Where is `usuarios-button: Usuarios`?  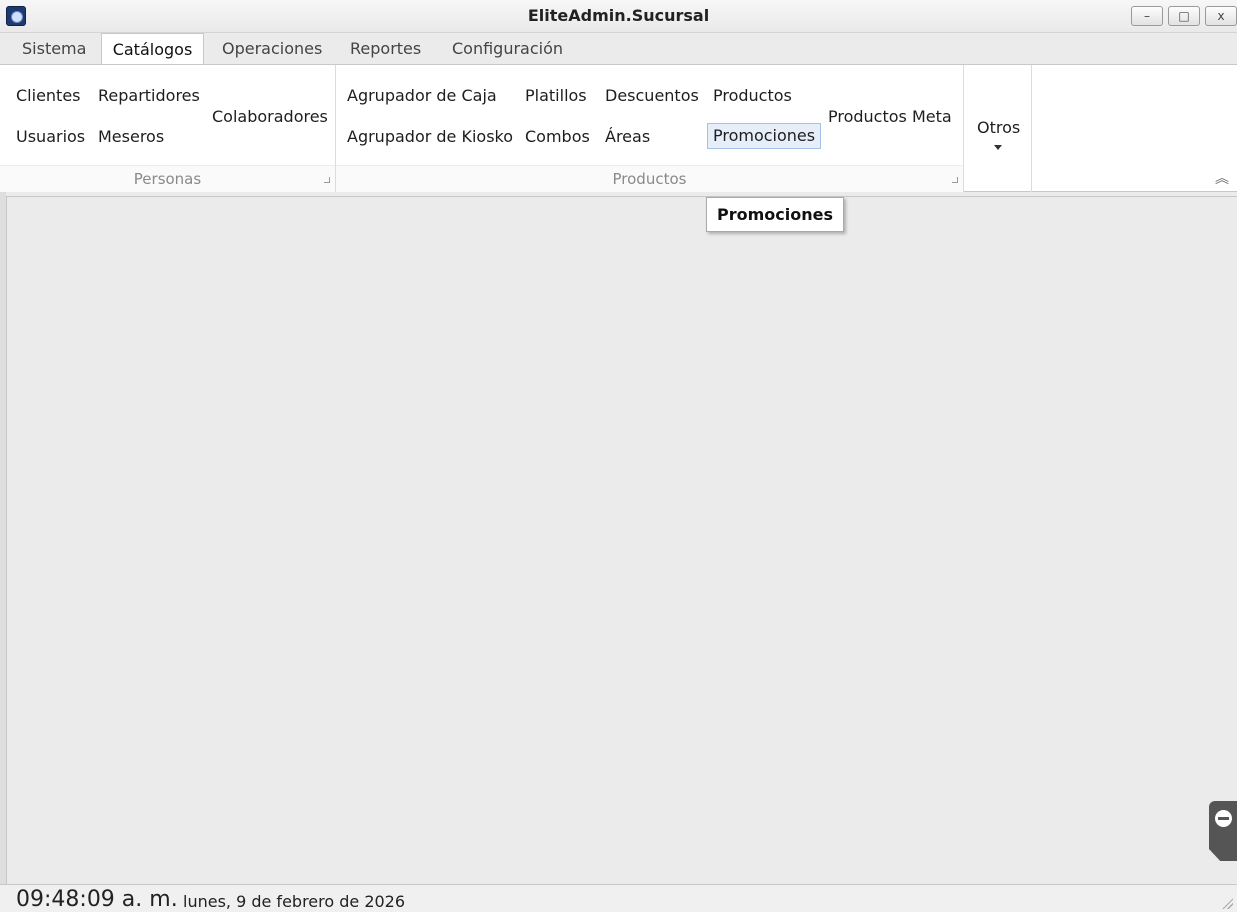
usuarios-button: Usuarios is located at coordinates (50, 137).